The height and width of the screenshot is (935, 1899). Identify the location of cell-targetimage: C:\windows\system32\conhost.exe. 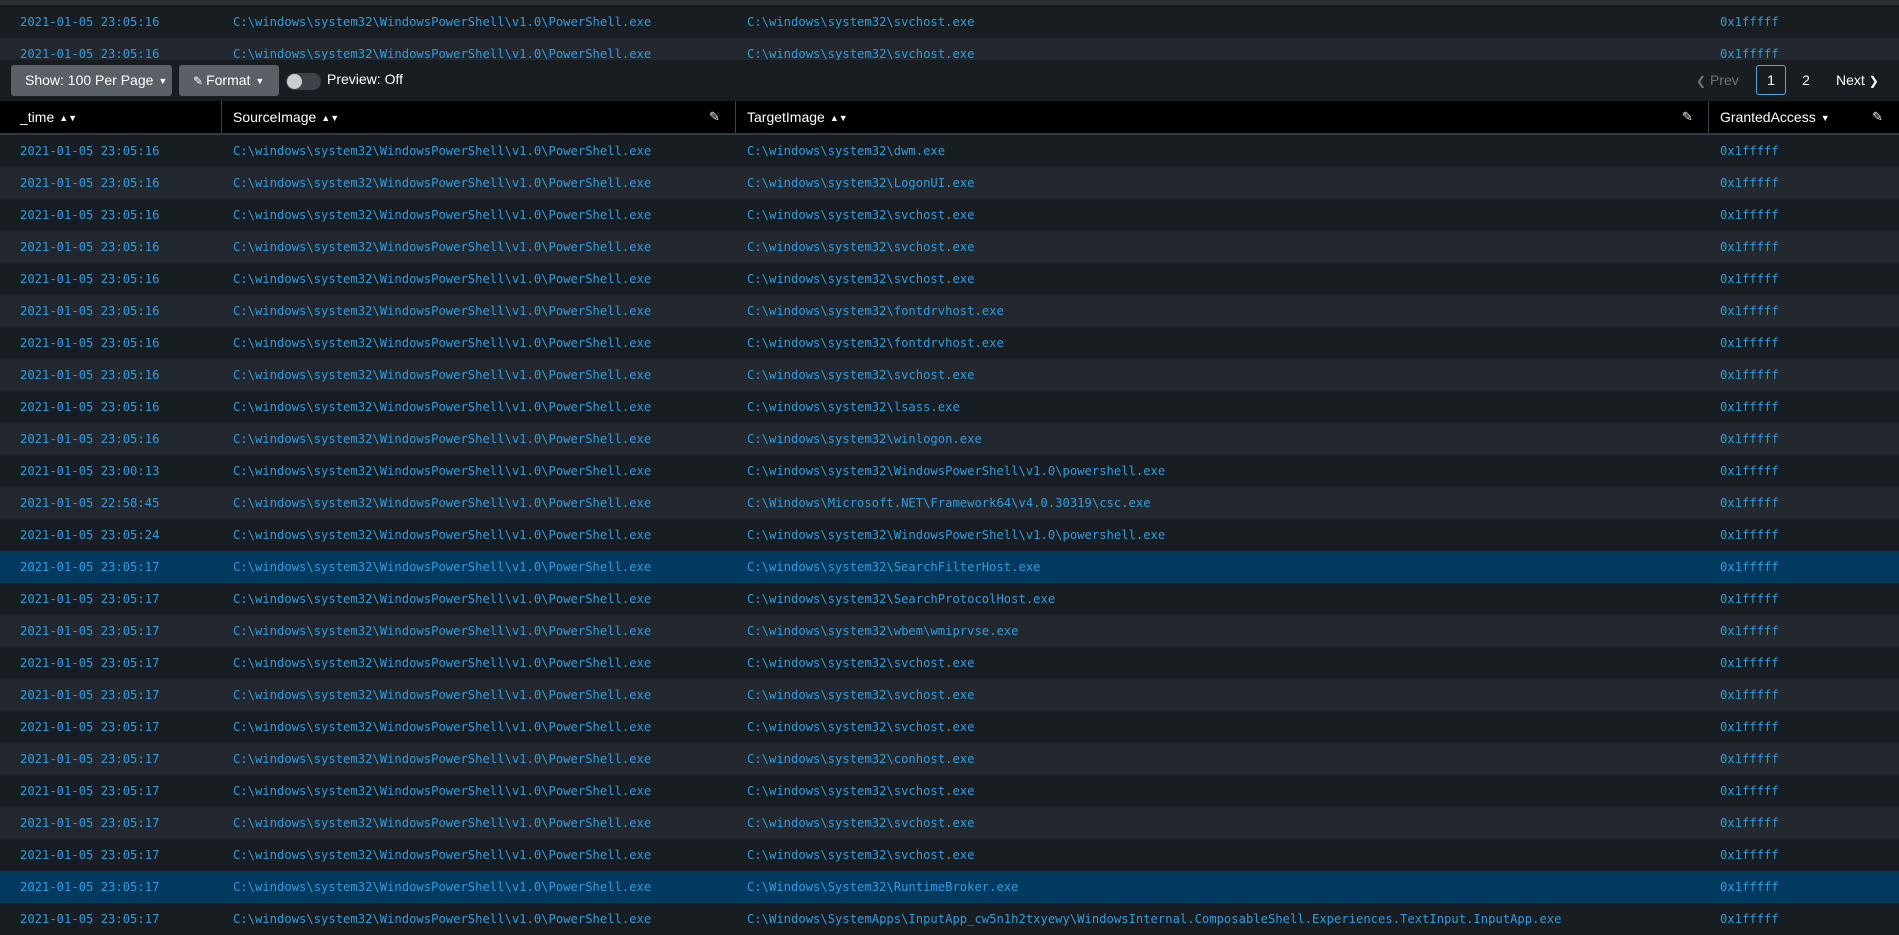
(860, 759).